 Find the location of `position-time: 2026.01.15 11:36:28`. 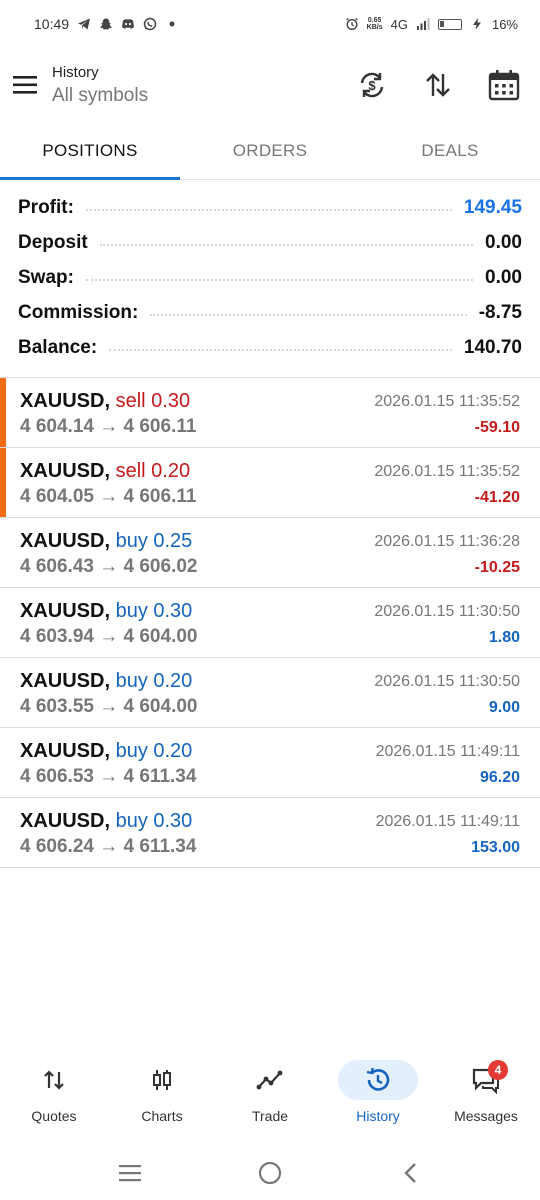

position-time: 2026.01.15 11:36:28 is located at coordinates (447, 541).